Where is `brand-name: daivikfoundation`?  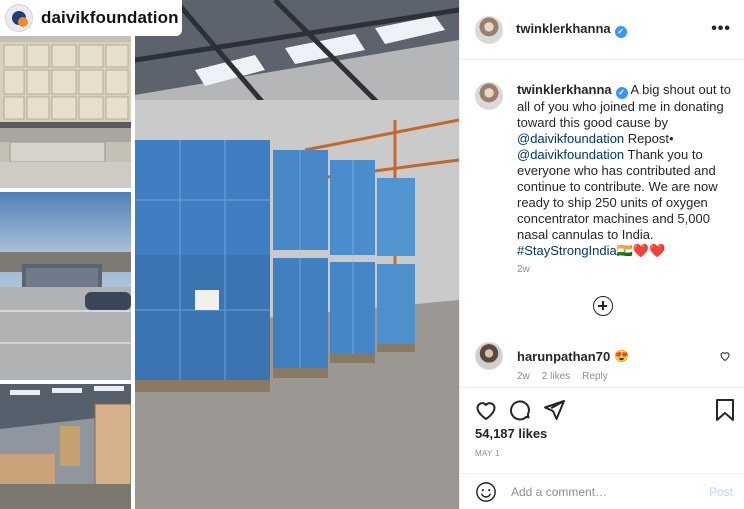 brand-name: daivikfoundation is located at coordinates (110, 17).